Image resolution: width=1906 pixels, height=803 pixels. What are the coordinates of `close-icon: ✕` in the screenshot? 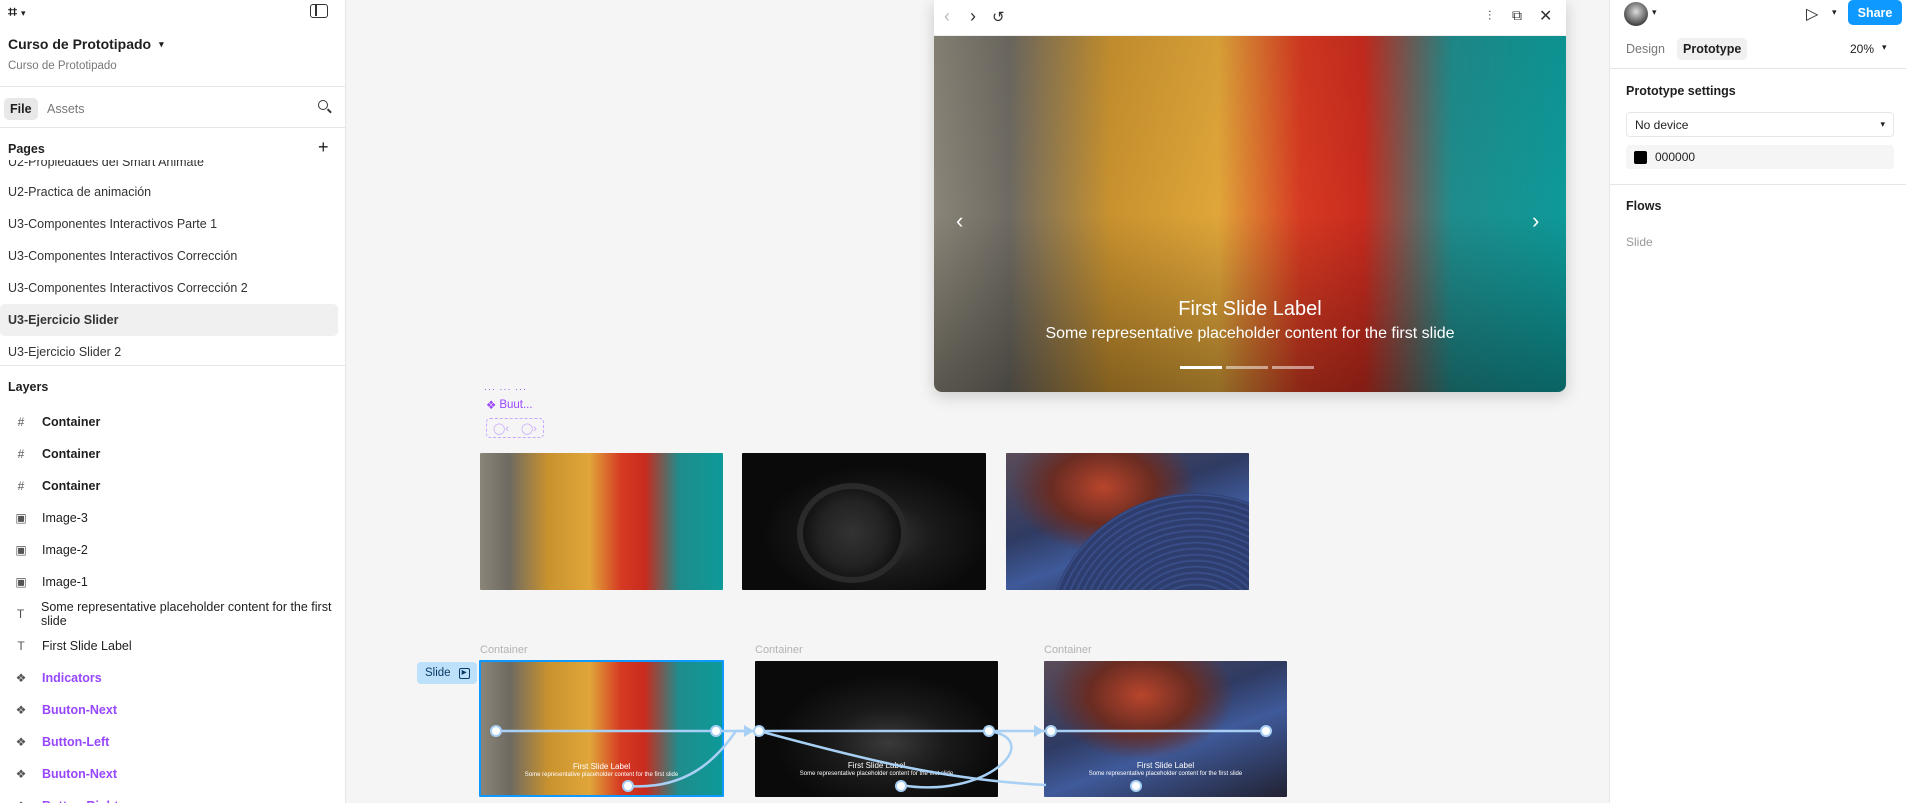 It's located at (1545, 16).